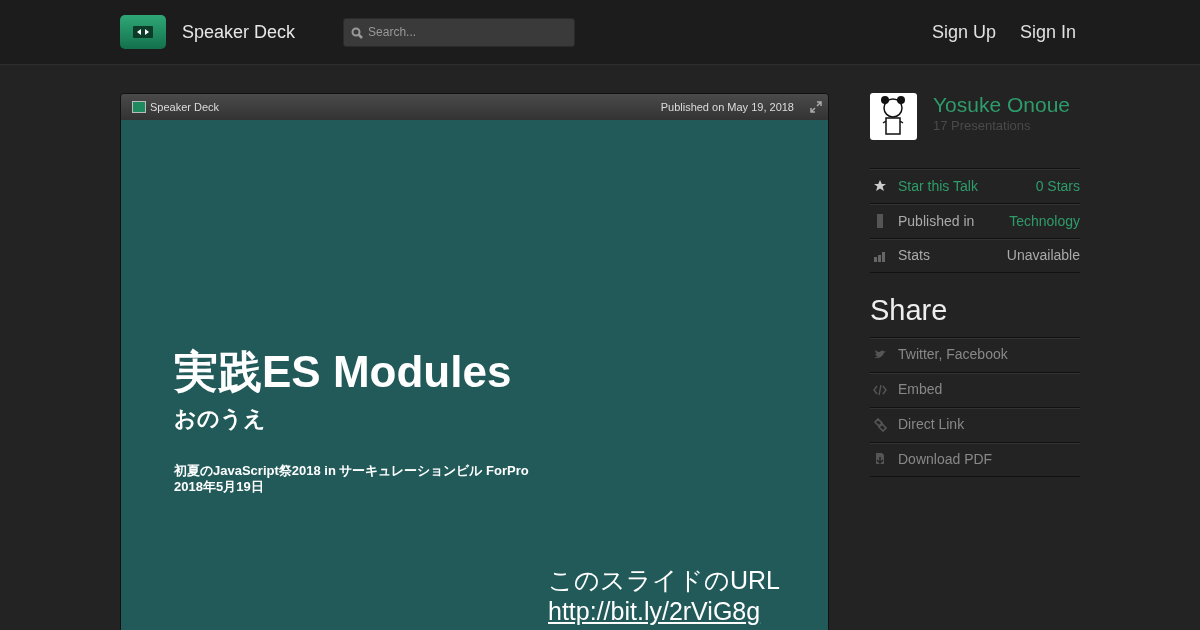  Describe the element at coordinates (343, 372) in the screenshot. I see `slide-title: 実践ES Modules` at that location.